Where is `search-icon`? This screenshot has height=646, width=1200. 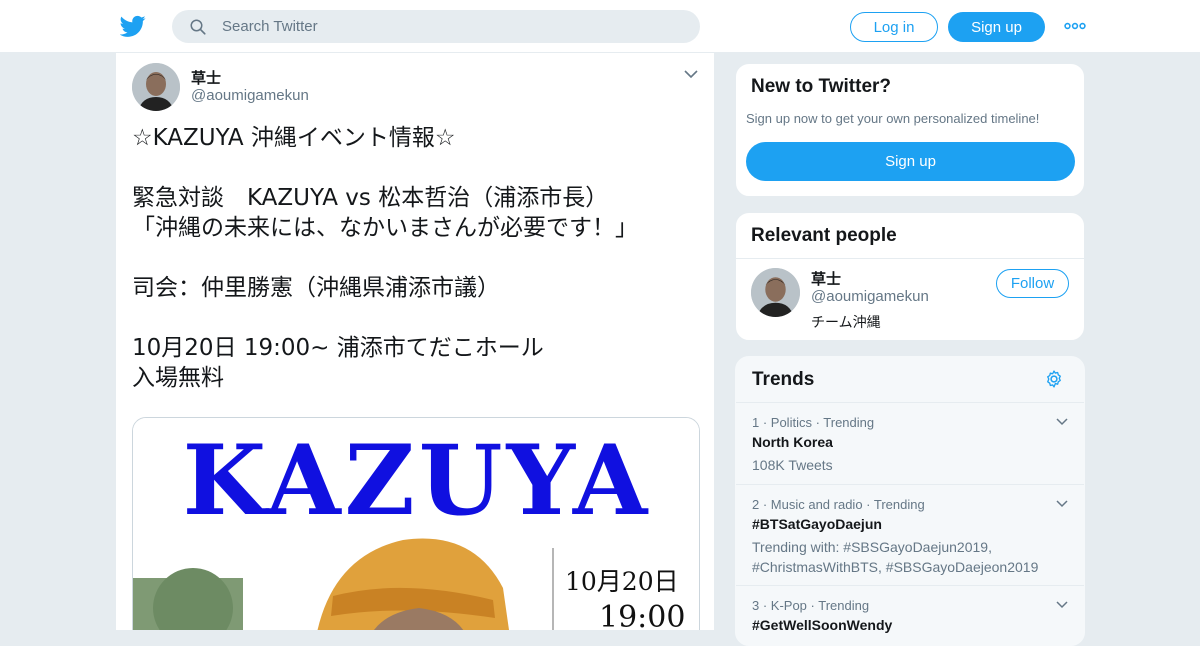 search-icon is located at coordinates (198, 27).